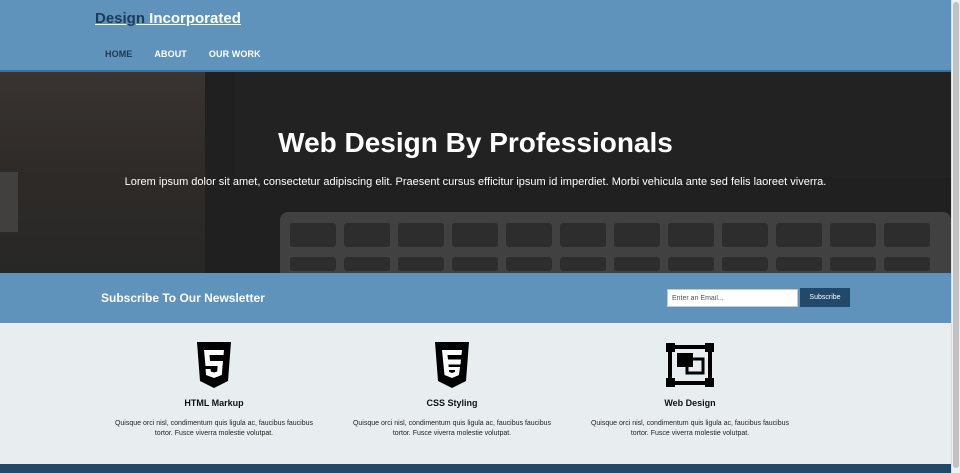  What do you see at coordinates (193, 18) in the screenshot?
I see `logo-text: Incorporated` at bounding box center [193, 18].